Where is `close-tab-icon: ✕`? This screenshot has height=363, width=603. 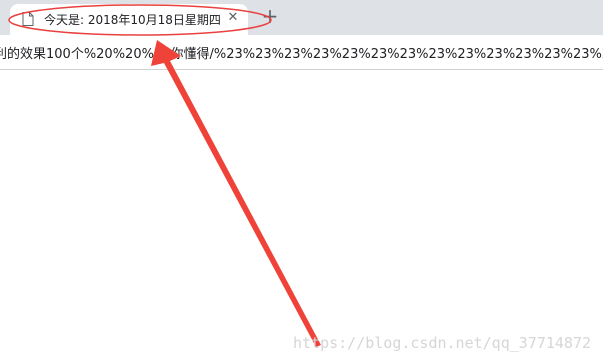
close-tab-icon: ✕ is located at coordinates (233, 18).